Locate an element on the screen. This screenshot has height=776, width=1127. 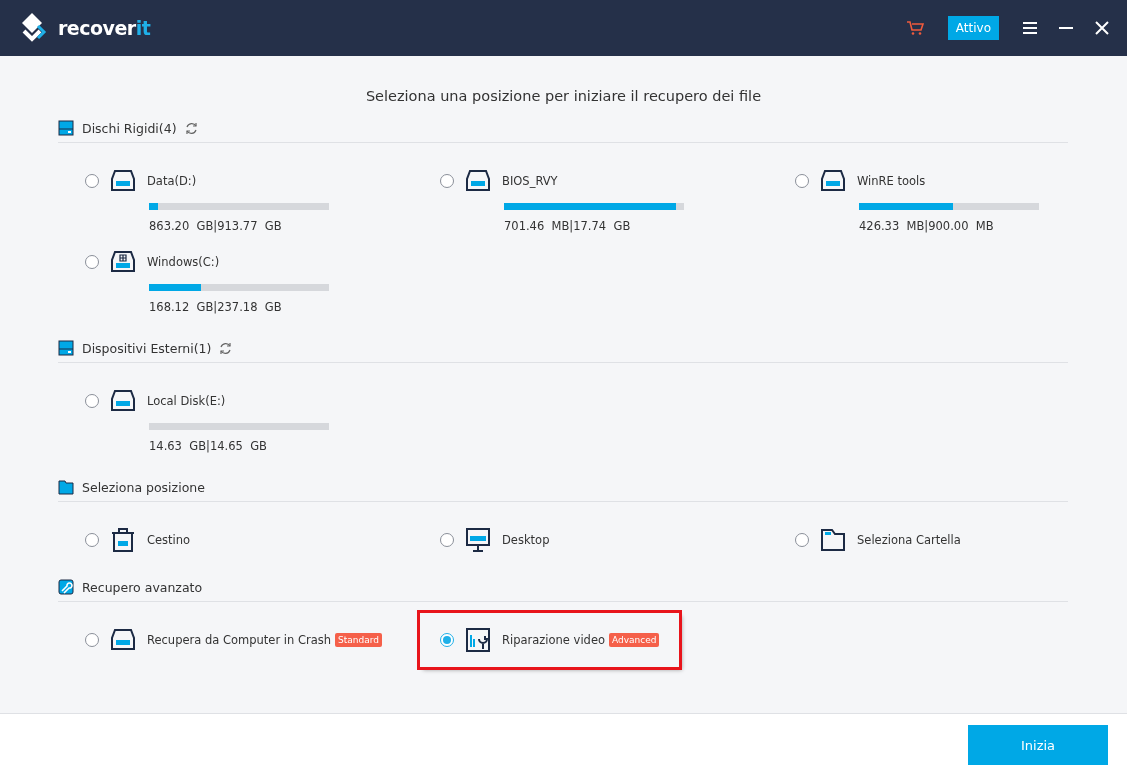
section-title: Seleziona posizione is located at coordinates (143, 487).